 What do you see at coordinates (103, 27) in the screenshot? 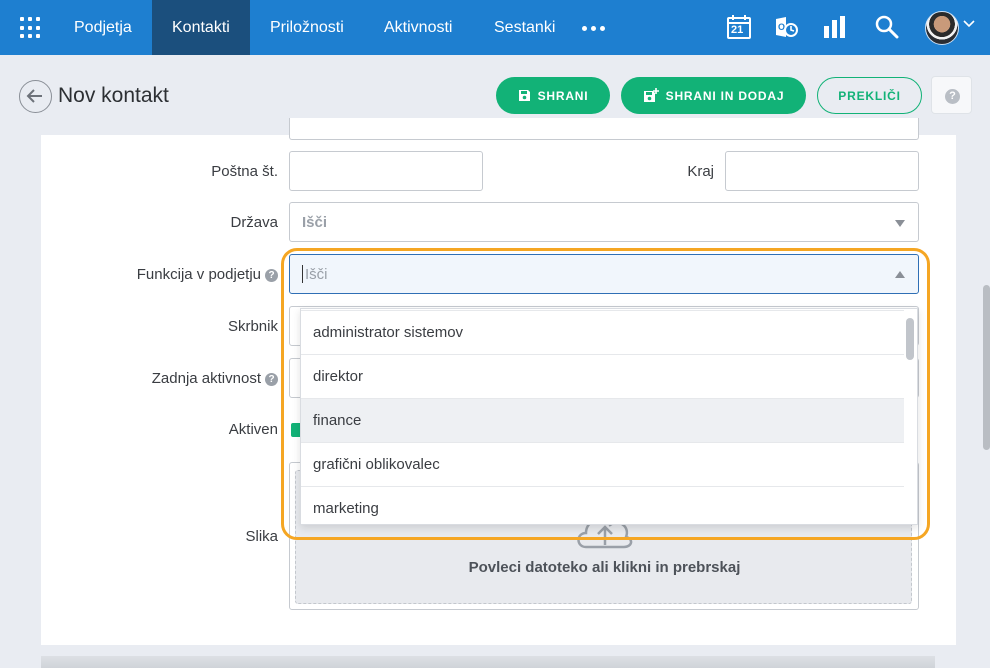
I see `nav-item-podjetja: Podjetja` at bounding box center [103, 27].